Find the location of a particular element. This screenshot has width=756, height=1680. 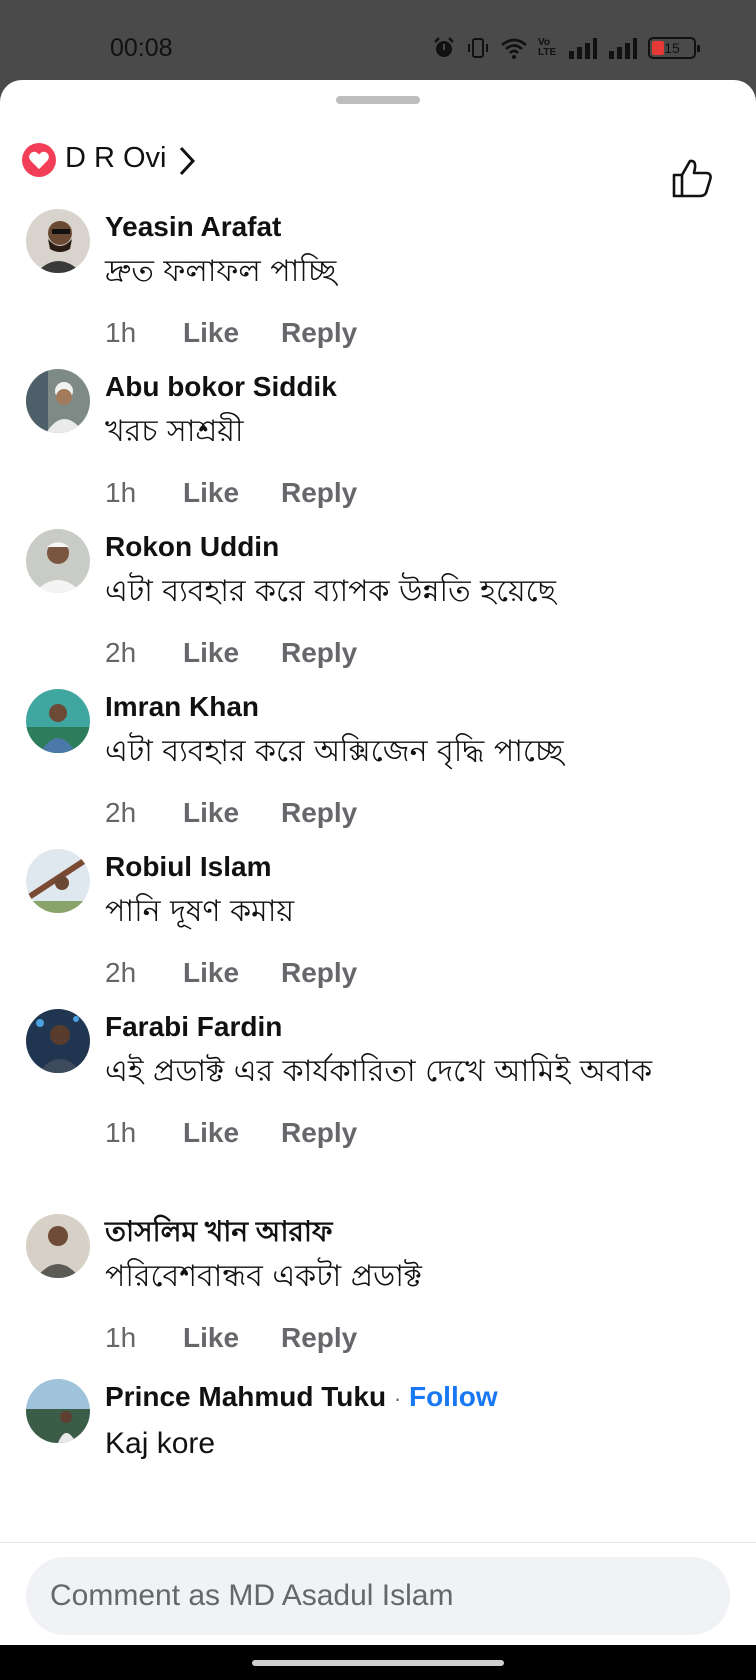

sheet-header: D R Ovi is located at coordinates (378, 160).